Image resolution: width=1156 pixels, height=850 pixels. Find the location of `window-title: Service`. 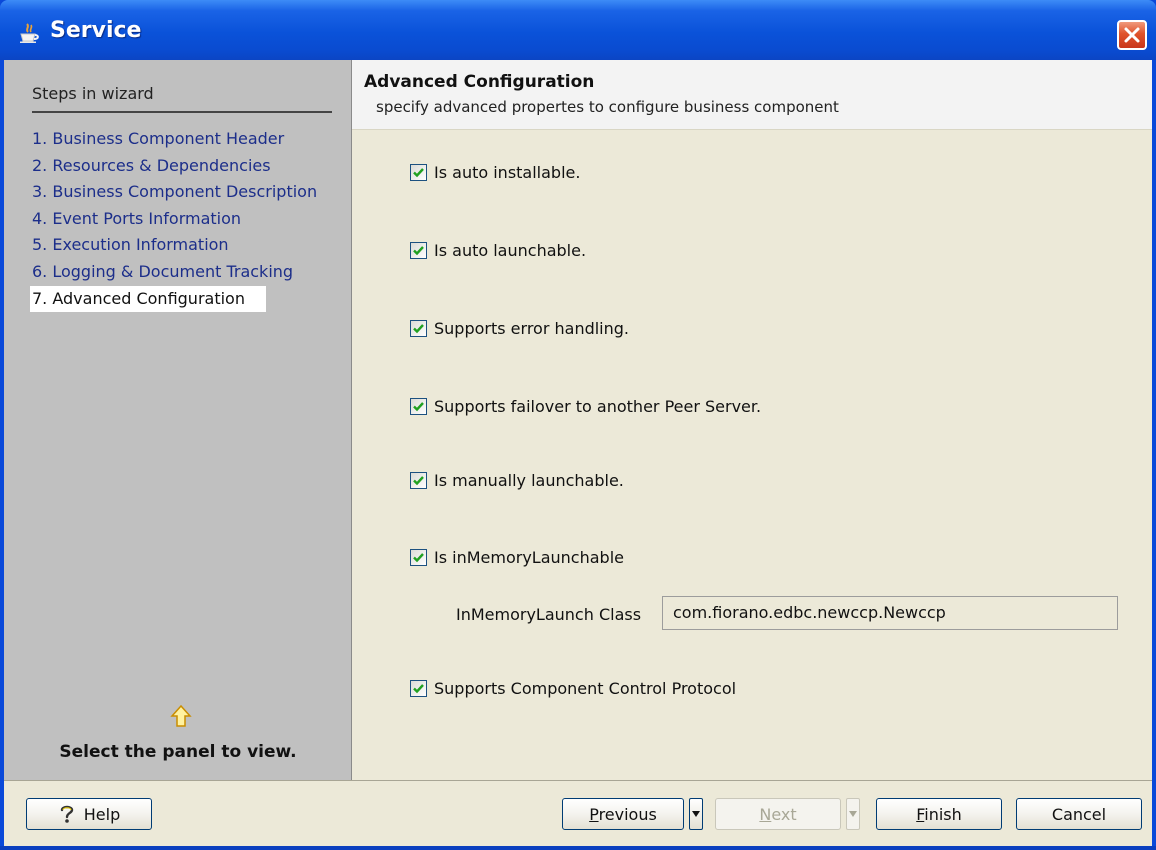

window-title: Service is located at coordinates (96, 30).